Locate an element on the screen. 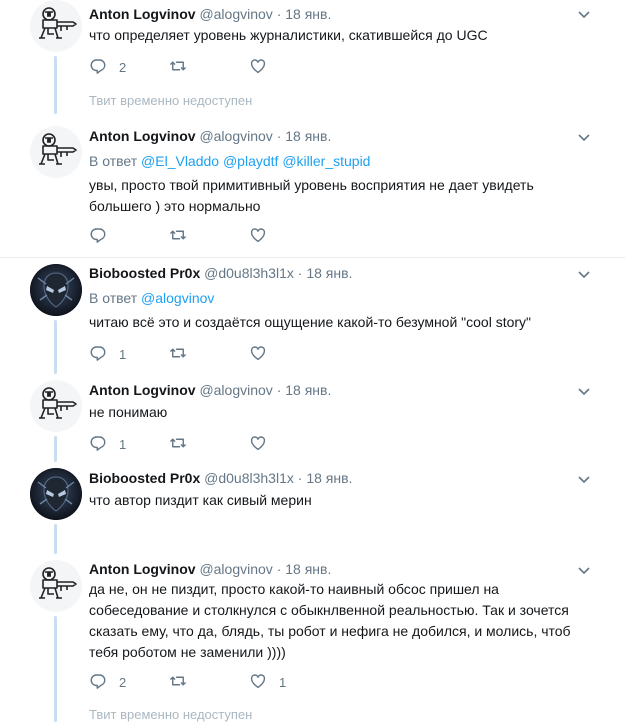  reply-mention: @alogvinov is located at coordinates (177, 298).